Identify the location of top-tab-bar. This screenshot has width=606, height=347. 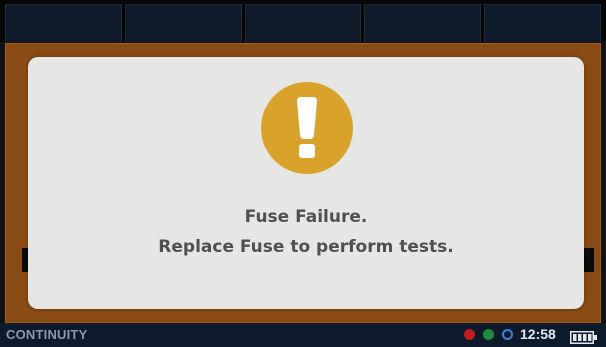
(303, 21).